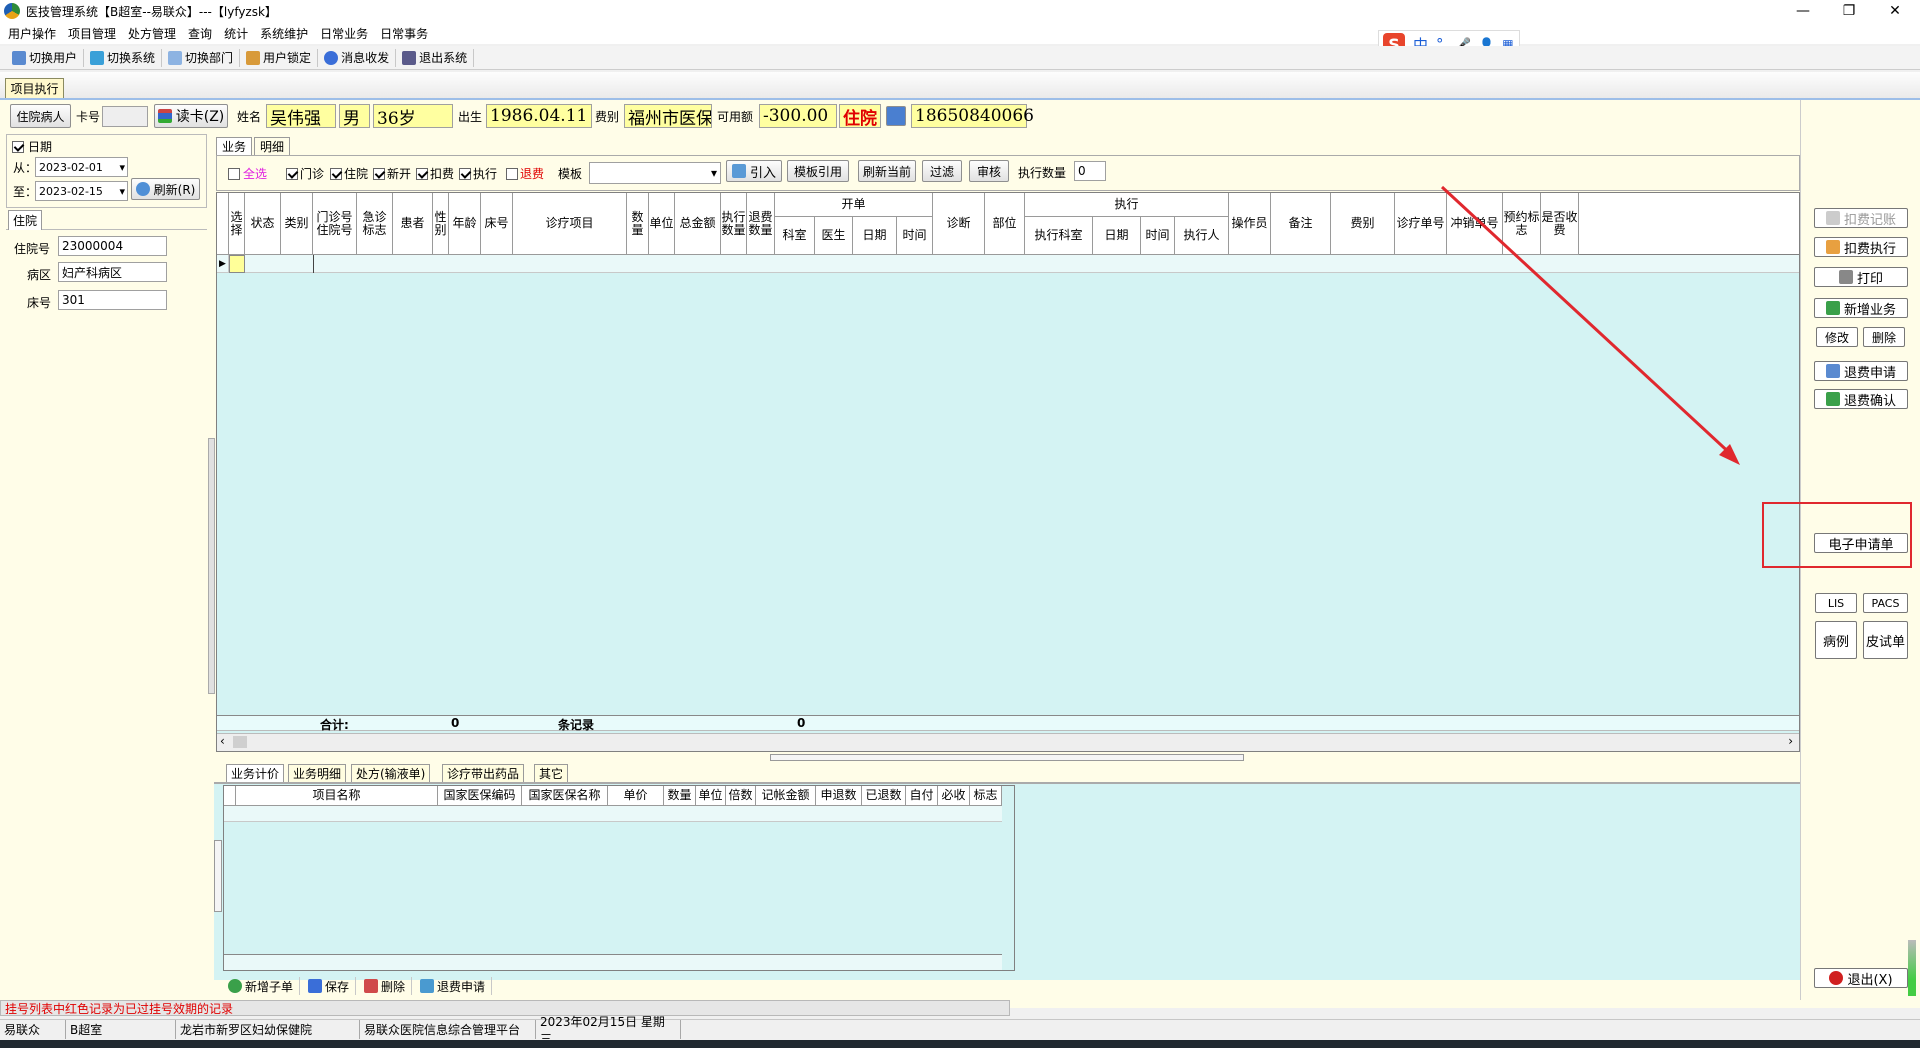 The image size is (1920, 1048). Describe the element at coordinates (1861, 308) in the screenshot. I see `new-business-button: 新增业务` at that location.